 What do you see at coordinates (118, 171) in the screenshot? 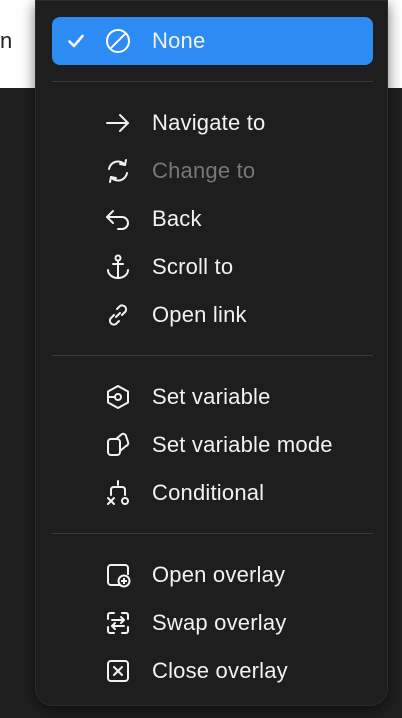
I see `swap-arrows-icon` at bounding box center [118, 171].